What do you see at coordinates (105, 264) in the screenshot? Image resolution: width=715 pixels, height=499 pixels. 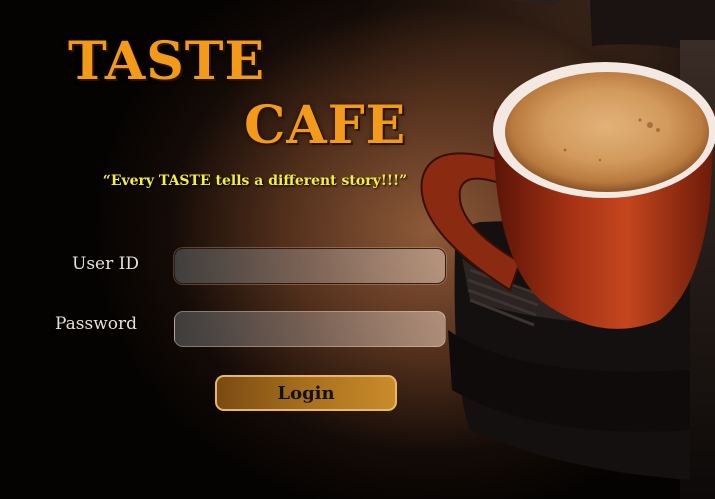 I see `user-id-label: User ID` at bounding box center [105, 264].